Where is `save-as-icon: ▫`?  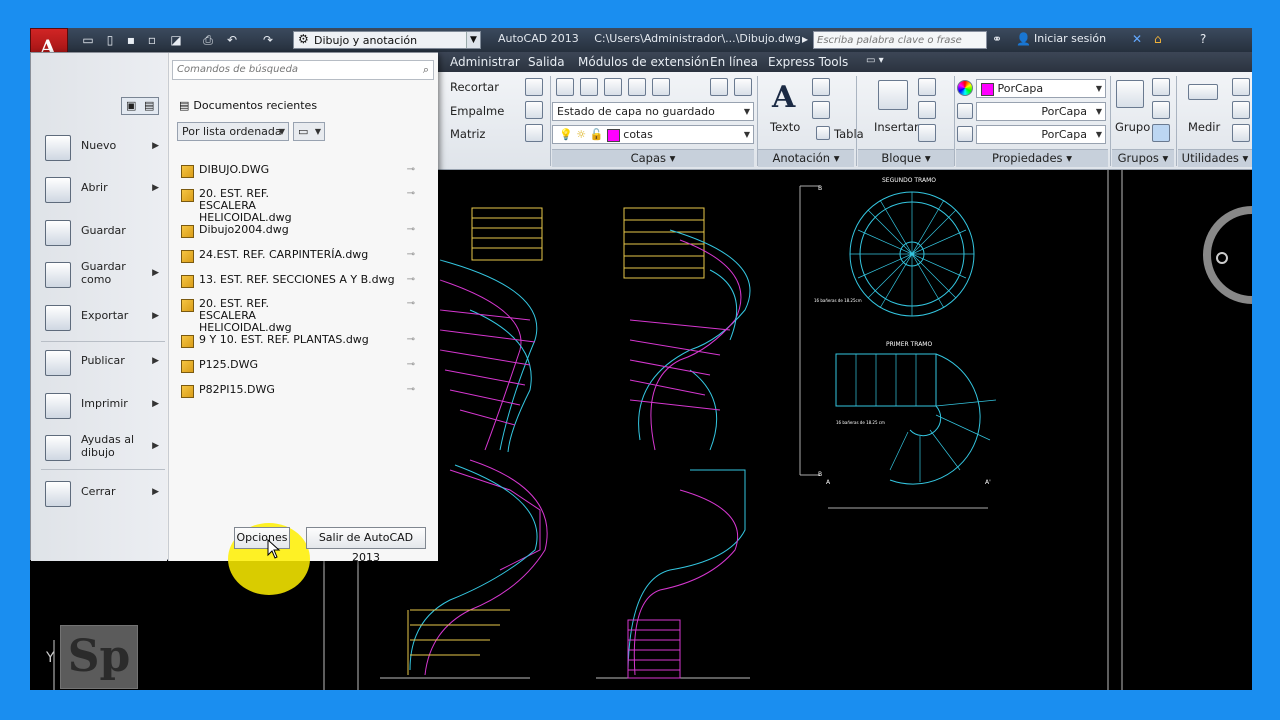 save-as-icon: ▫ is located at coordinates (152, 40).